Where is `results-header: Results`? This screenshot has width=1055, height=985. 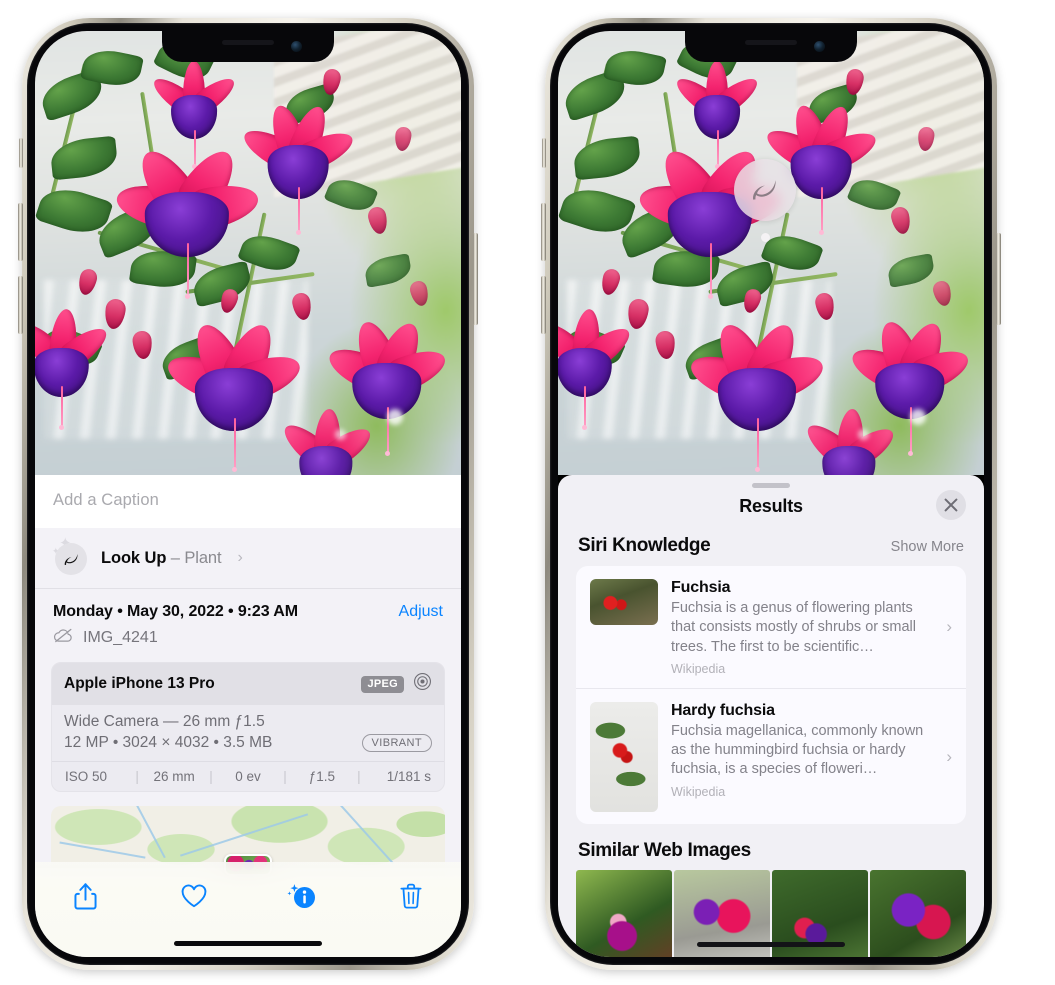 results-header: Results is located at coordinates (771, 509).